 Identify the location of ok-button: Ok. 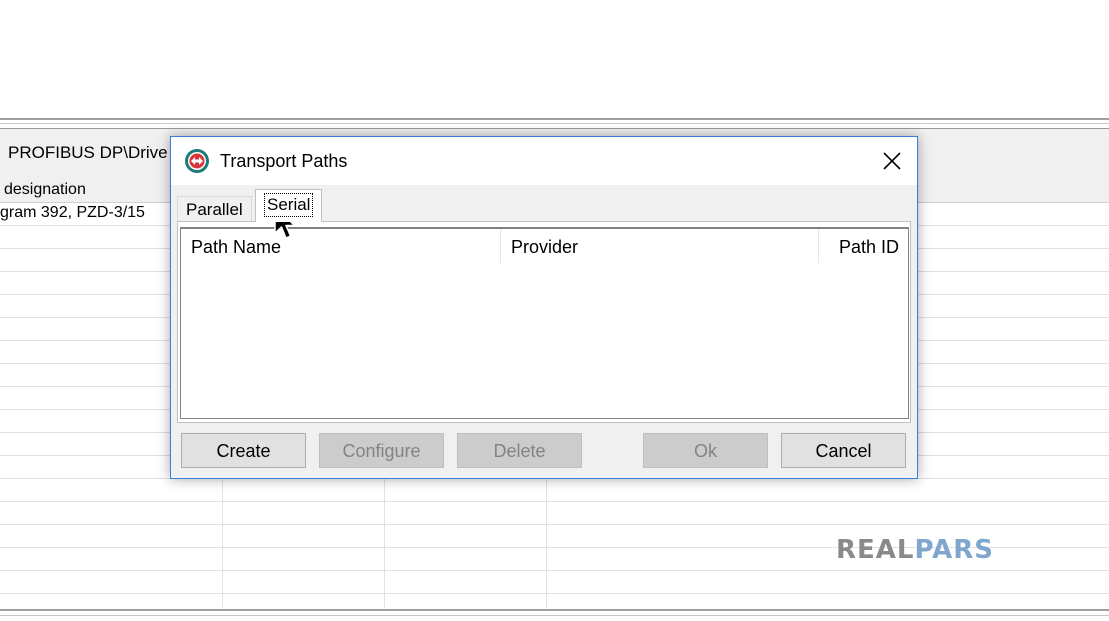
(705, 450).